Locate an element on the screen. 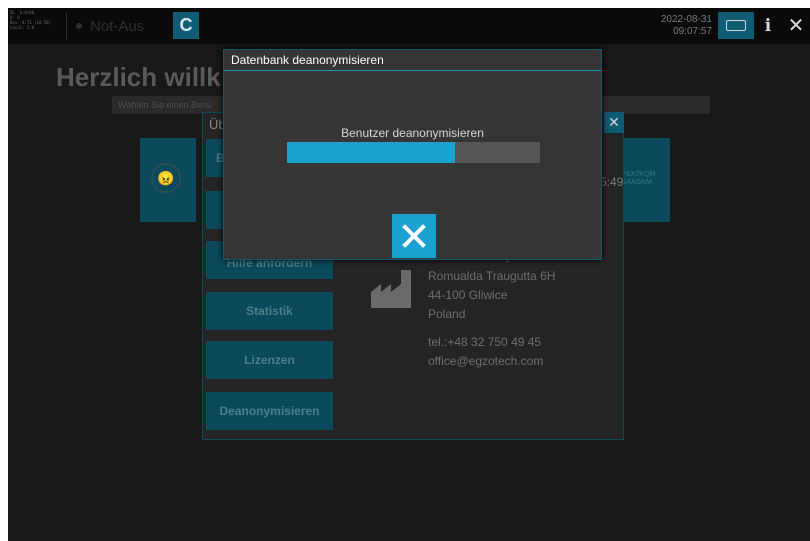  time-fragment: 5:49 is located at coordinates (612, 182).